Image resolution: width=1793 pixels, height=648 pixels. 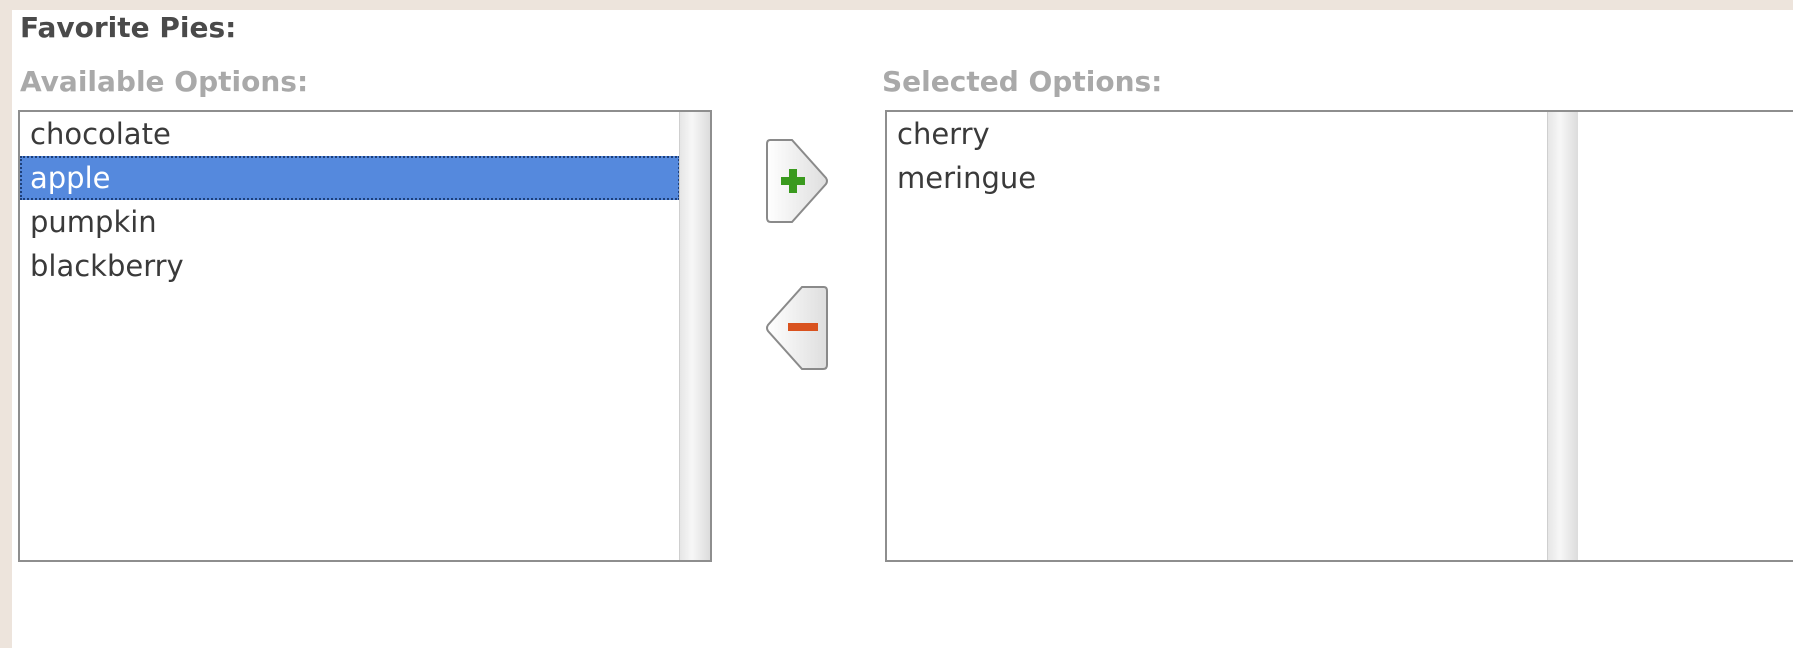 I want to click on selected-option: meringue, so click(x=1217, y=178).